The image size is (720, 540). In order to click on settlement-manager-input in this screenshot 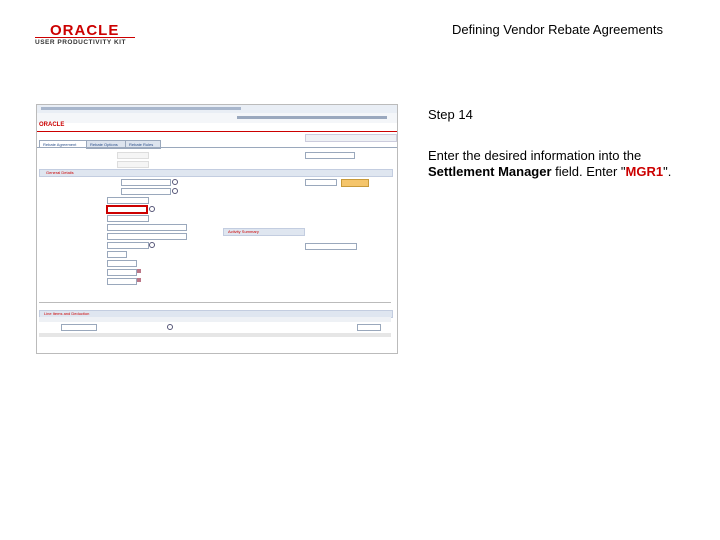, I will do `click(127, 209)`.